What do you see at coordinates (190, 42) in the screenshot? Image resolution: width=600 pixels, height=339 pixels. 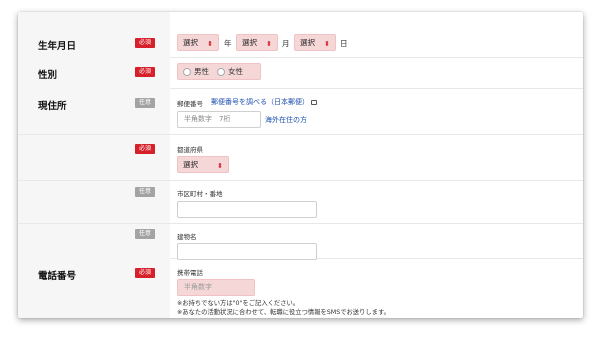 I see `birth-year-value: 選択` at bounding box center [190, 42].